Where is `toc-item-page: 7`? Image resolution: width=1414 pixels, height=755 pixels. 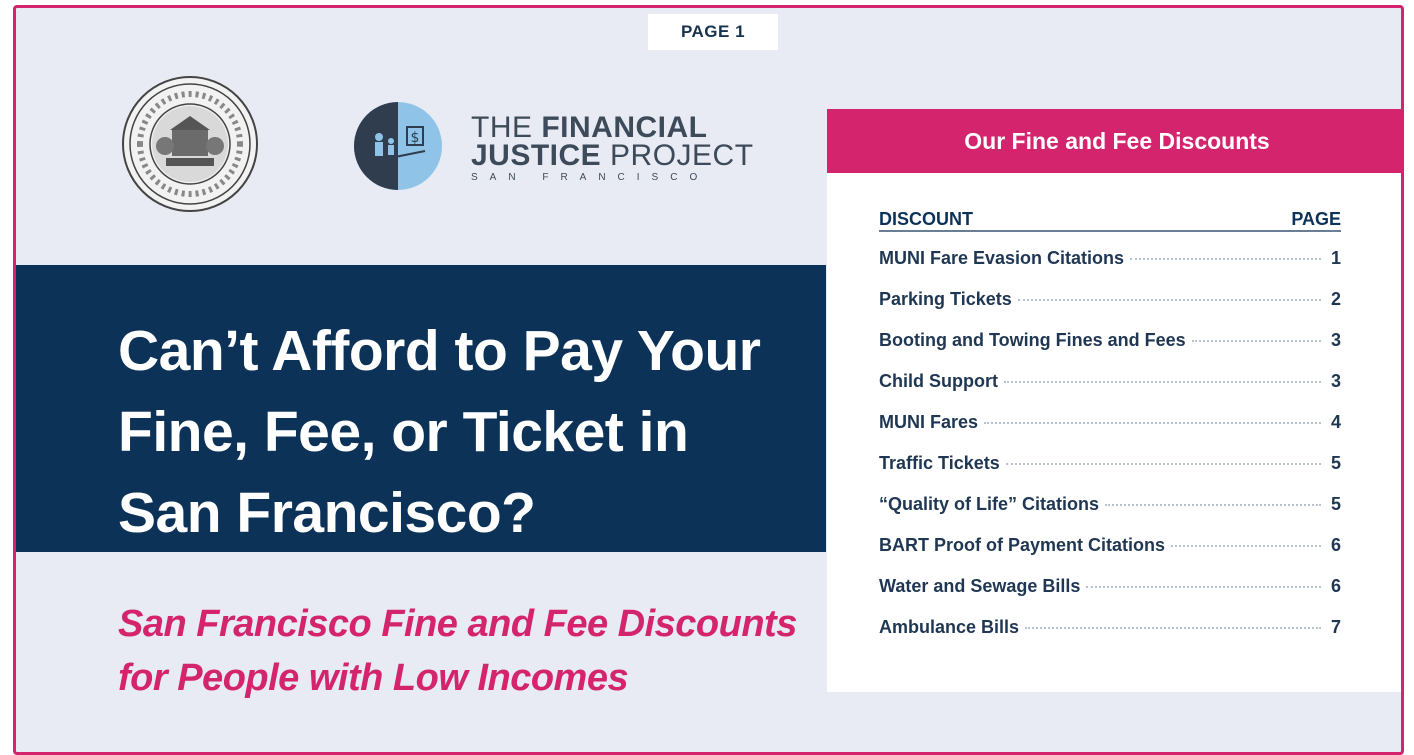
toc-item-page: 7 is located at coordinates (1335, 627).